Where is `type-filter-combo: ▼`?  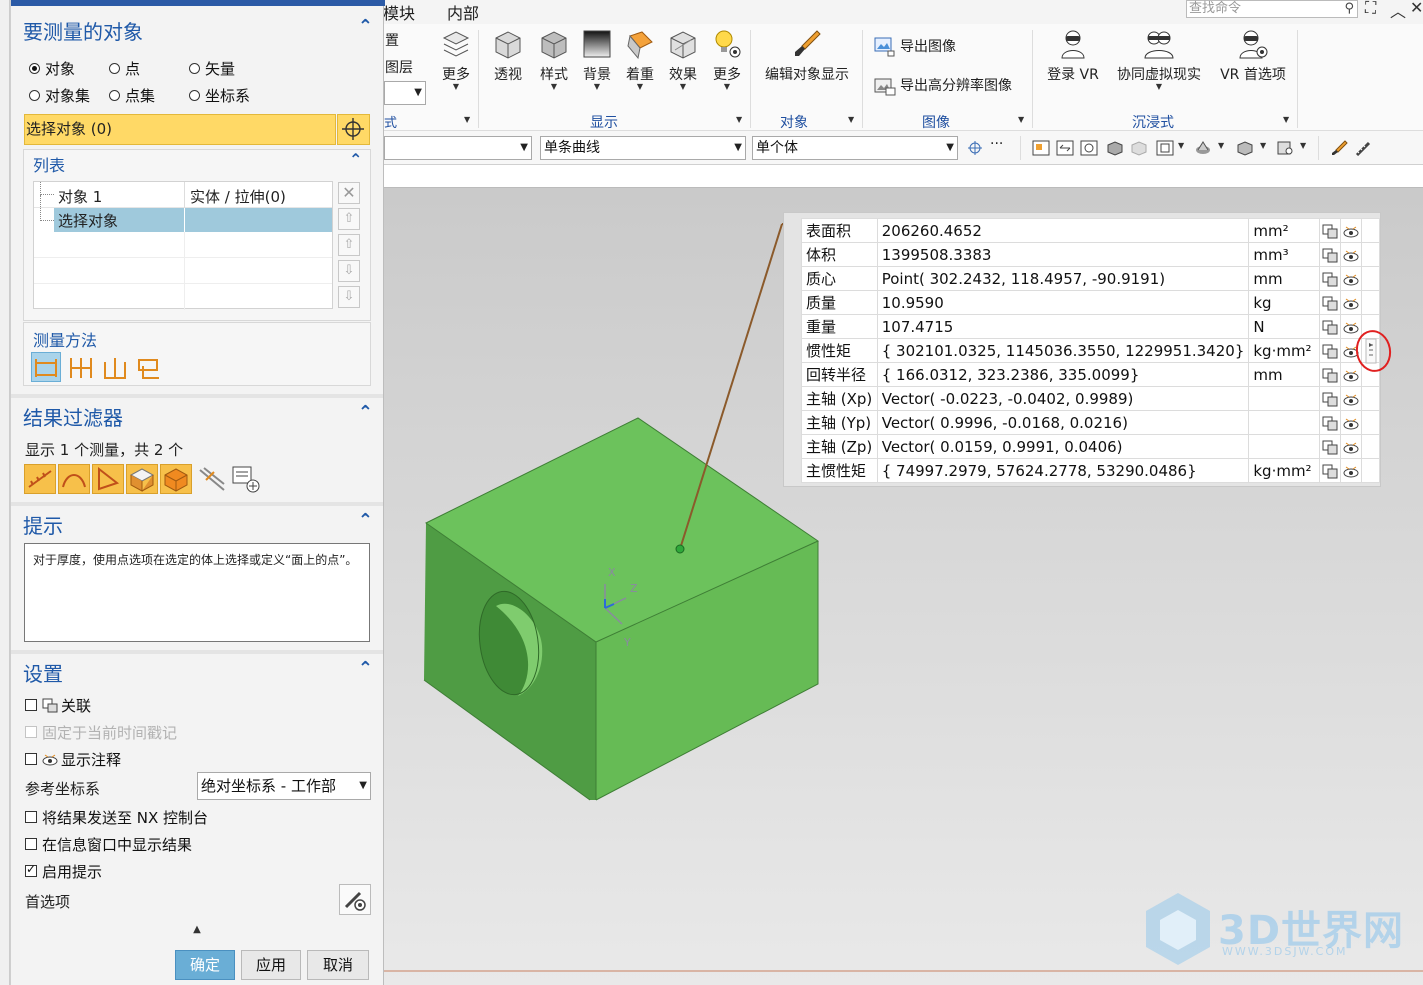 type-filter-combo: ▼ is located at coordinates (458, 148).